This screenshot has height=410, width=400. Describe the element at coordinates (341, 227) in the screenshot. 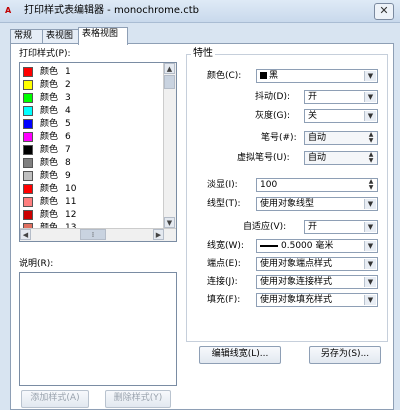

I see `adaptive-select: 开 ▼` at that location.